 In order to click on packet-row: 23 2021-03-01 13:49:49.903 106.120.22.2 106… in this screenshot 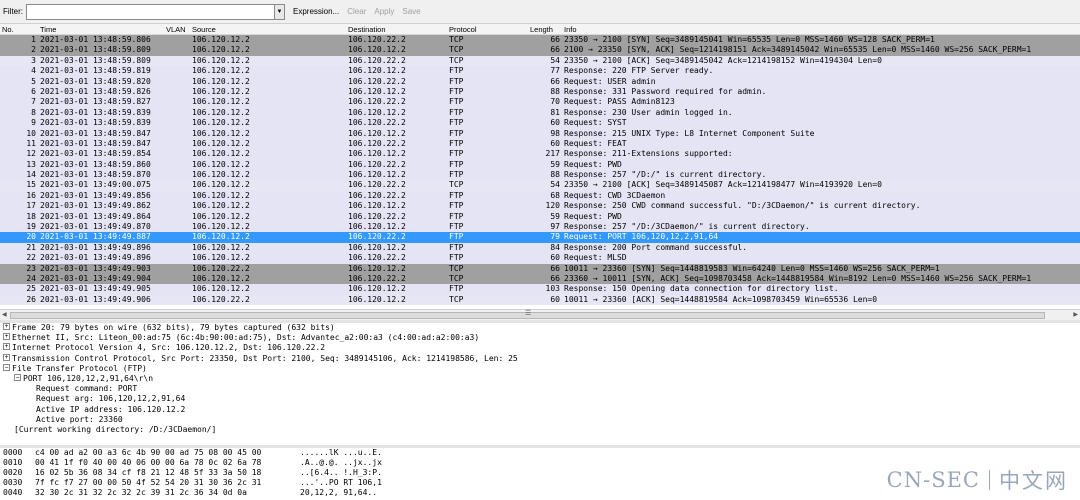, I will do `click(540, 268)`.